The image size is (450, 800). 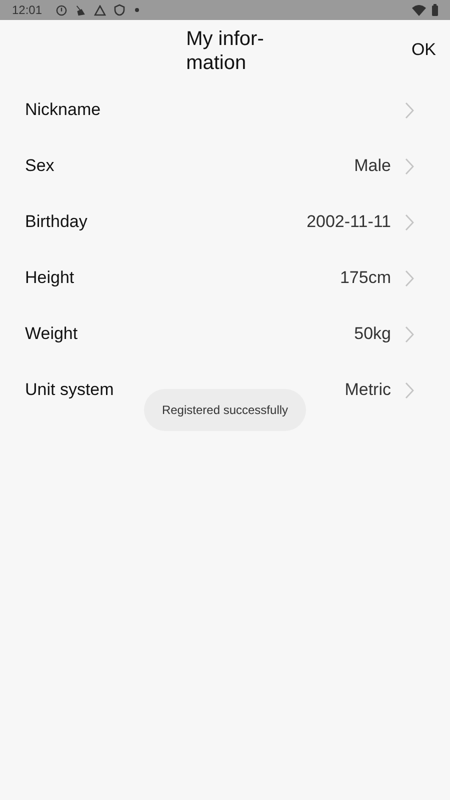 What do you see at coordinates (365, 278) in the screenshot?
I see `item-value: 175cm` at bounding box center [365, 278].